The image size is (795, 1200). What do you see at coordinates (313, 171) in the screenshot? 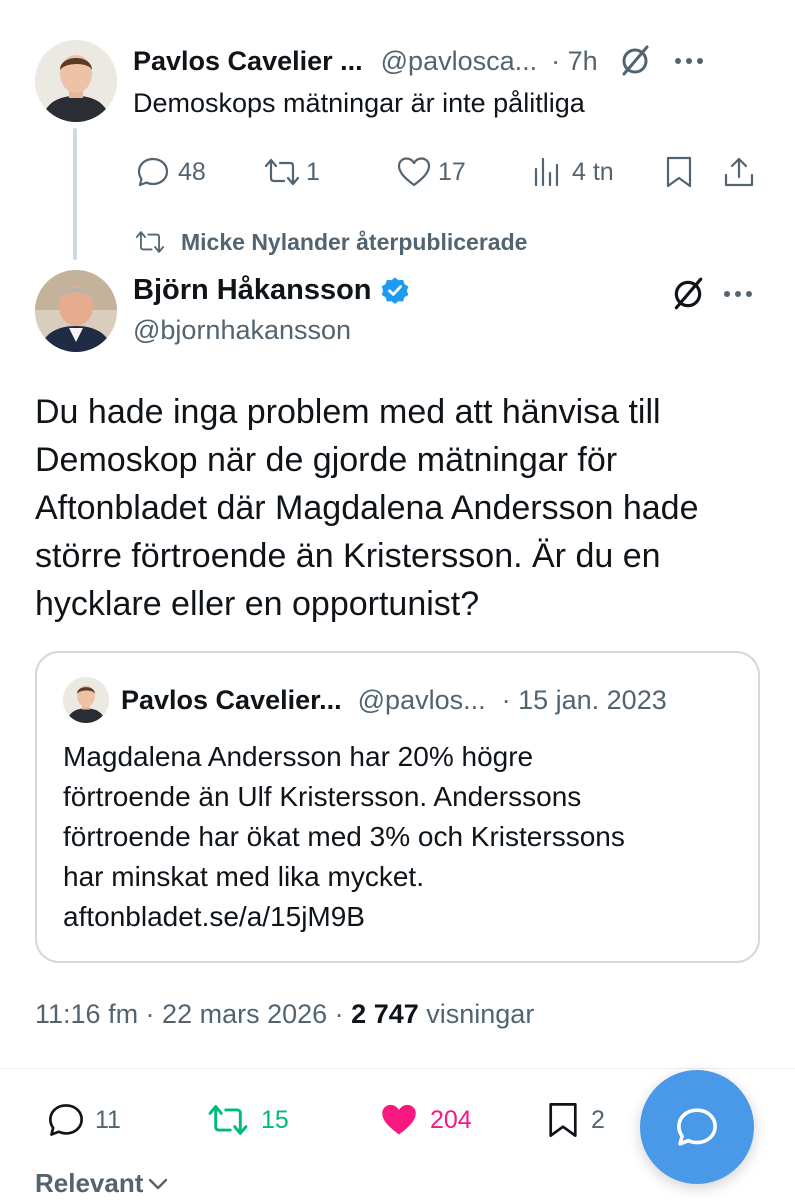
I see `repost-count: 1` at bounding box center [313, 171].